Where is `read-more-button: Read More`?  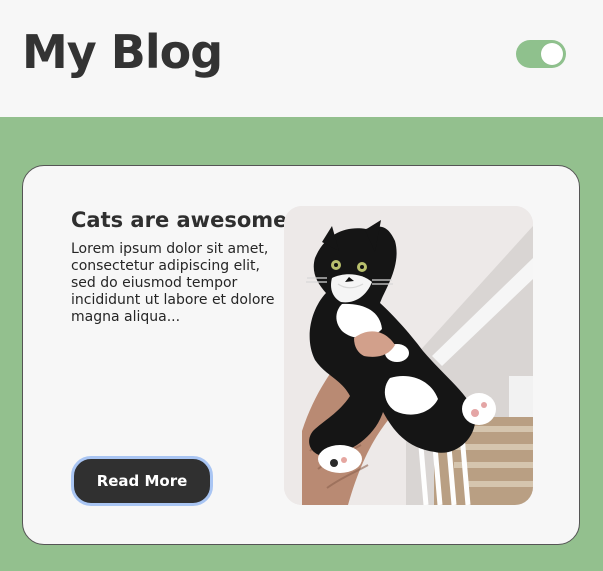 read-more-button: Read More is located at coordinates (142, 481).